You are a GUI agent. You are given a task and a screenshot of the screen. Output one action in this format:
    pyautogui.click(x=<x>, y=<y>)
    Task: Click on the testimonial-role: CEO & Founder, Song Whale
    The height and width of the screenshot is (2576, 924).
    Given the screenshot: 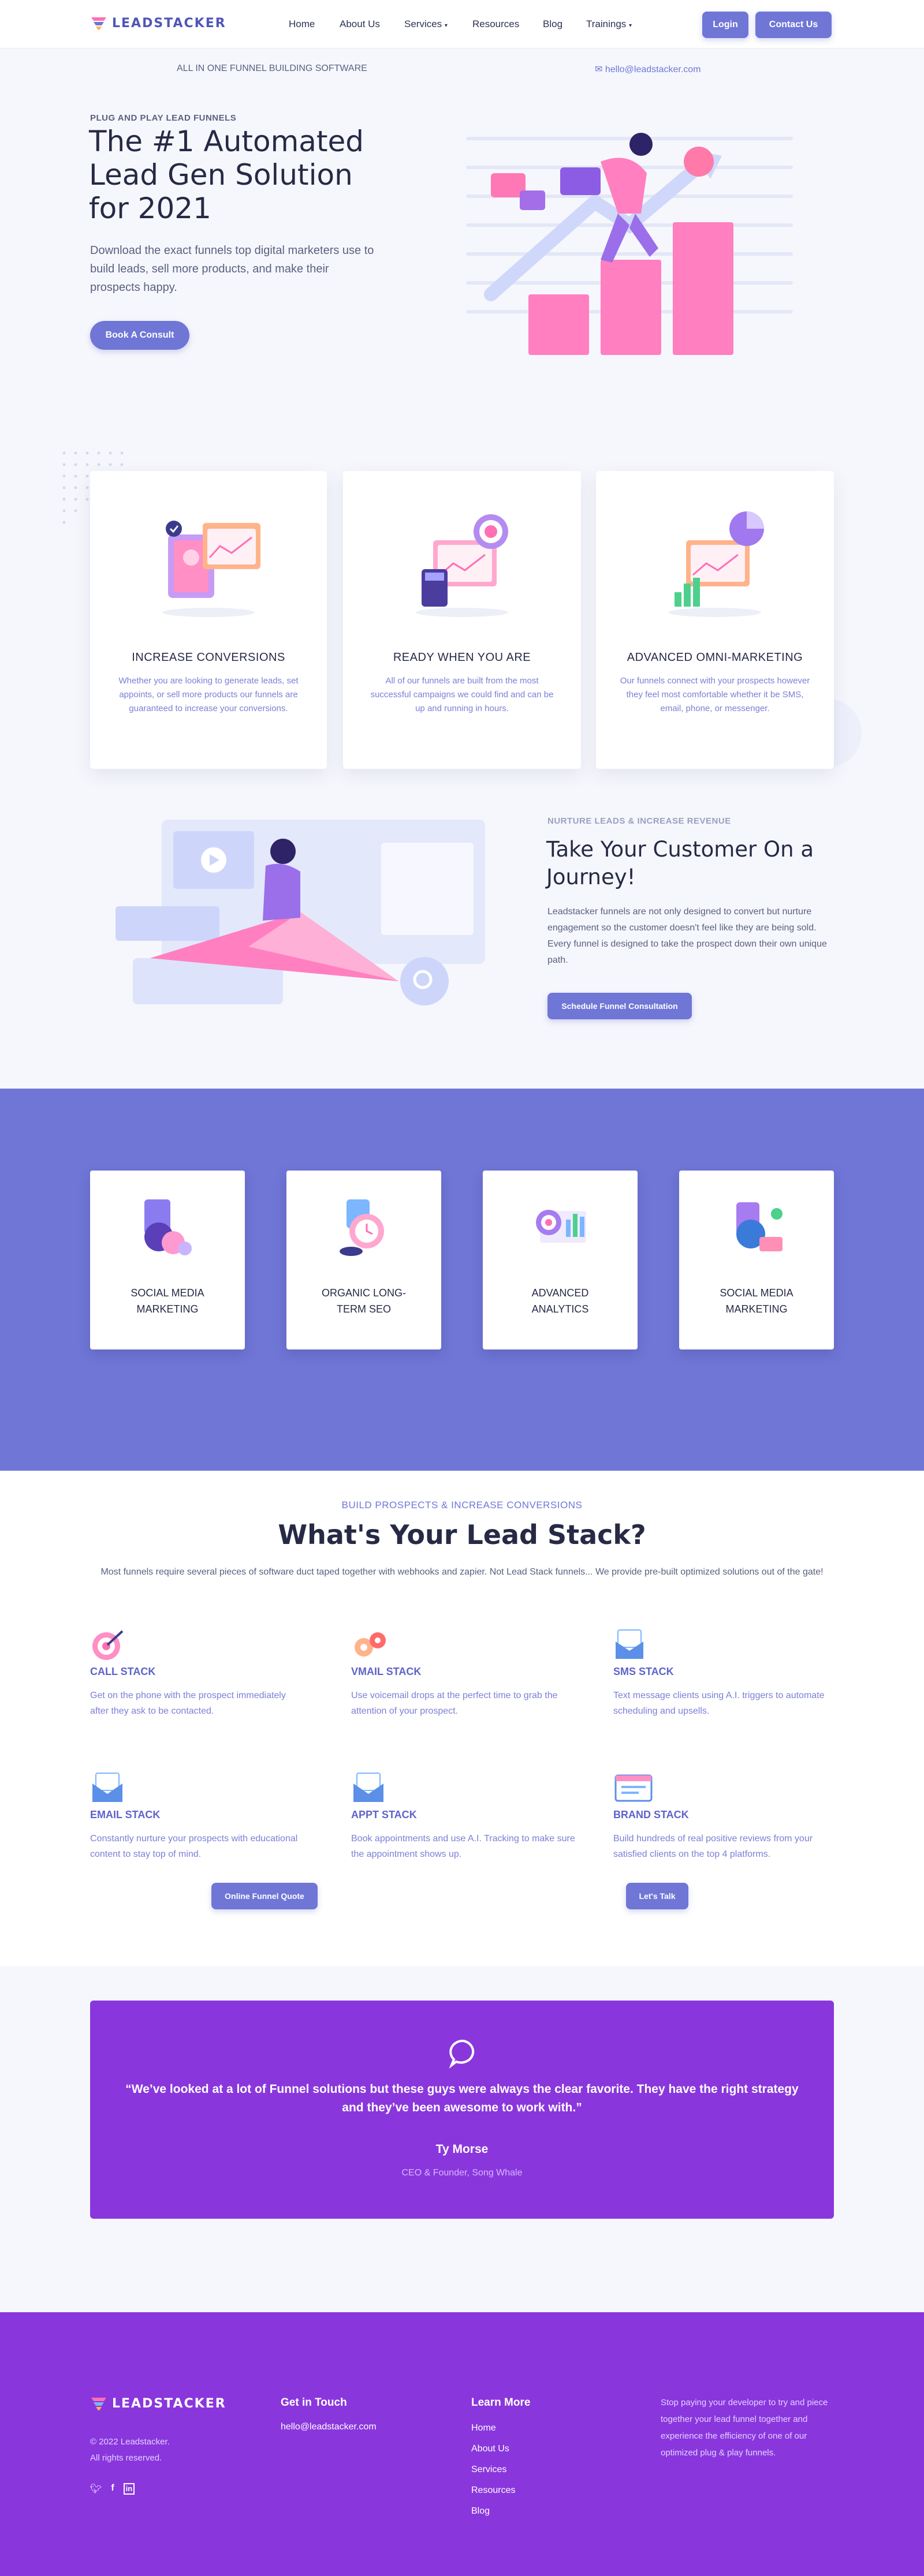 What is the action you would take?
    pyautogui.click(x=462, y=2173)
    